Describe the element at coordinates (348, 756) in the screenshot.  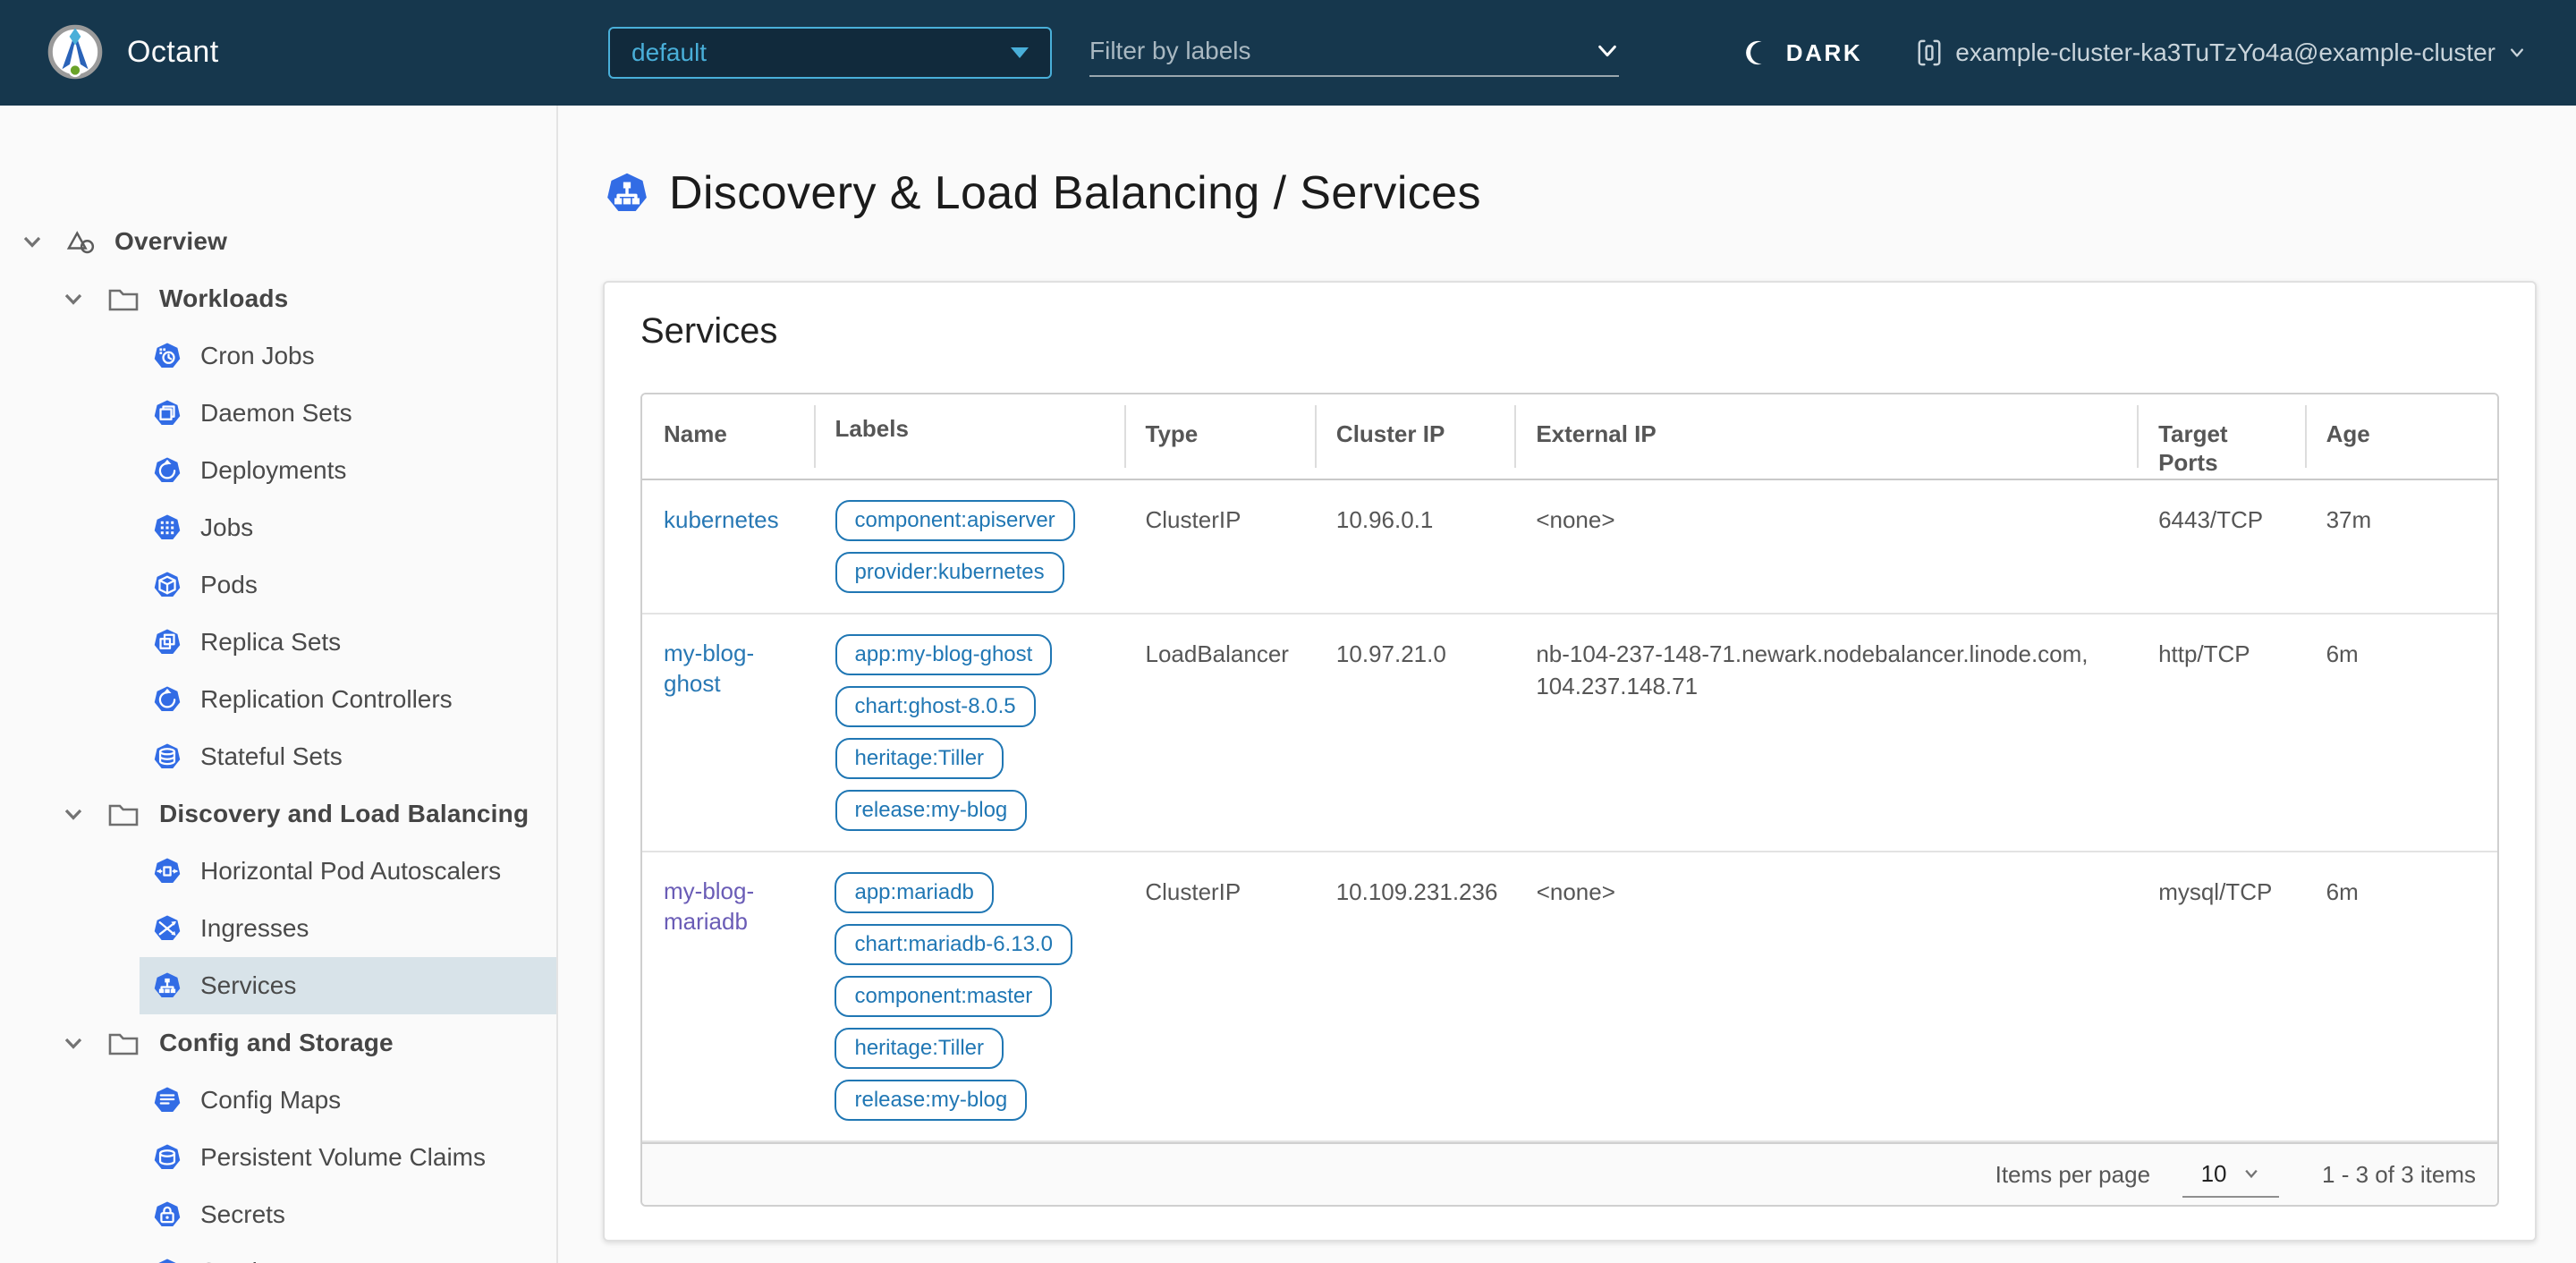
I see `sidebar-item-stateful-sets: Stateful Sets` at that location.